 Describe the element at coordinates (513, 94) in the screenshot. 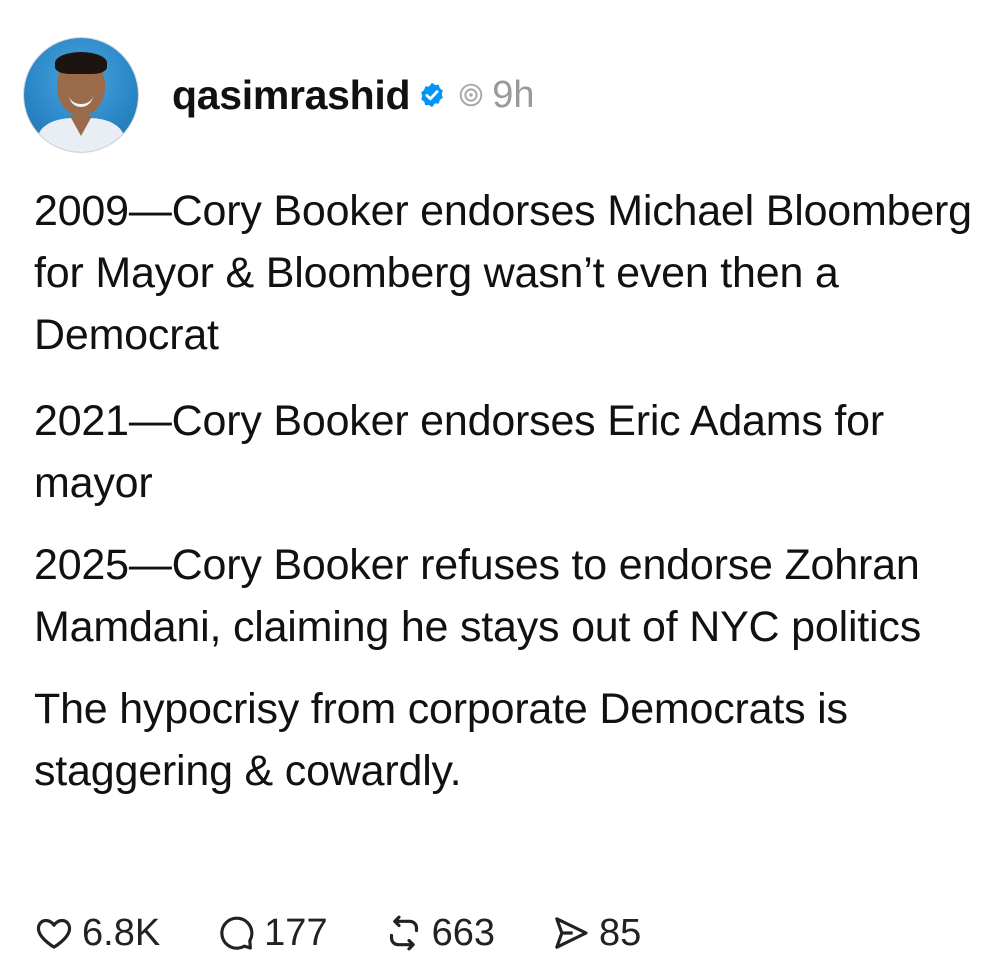

I see `post-time: 9h` at that location.